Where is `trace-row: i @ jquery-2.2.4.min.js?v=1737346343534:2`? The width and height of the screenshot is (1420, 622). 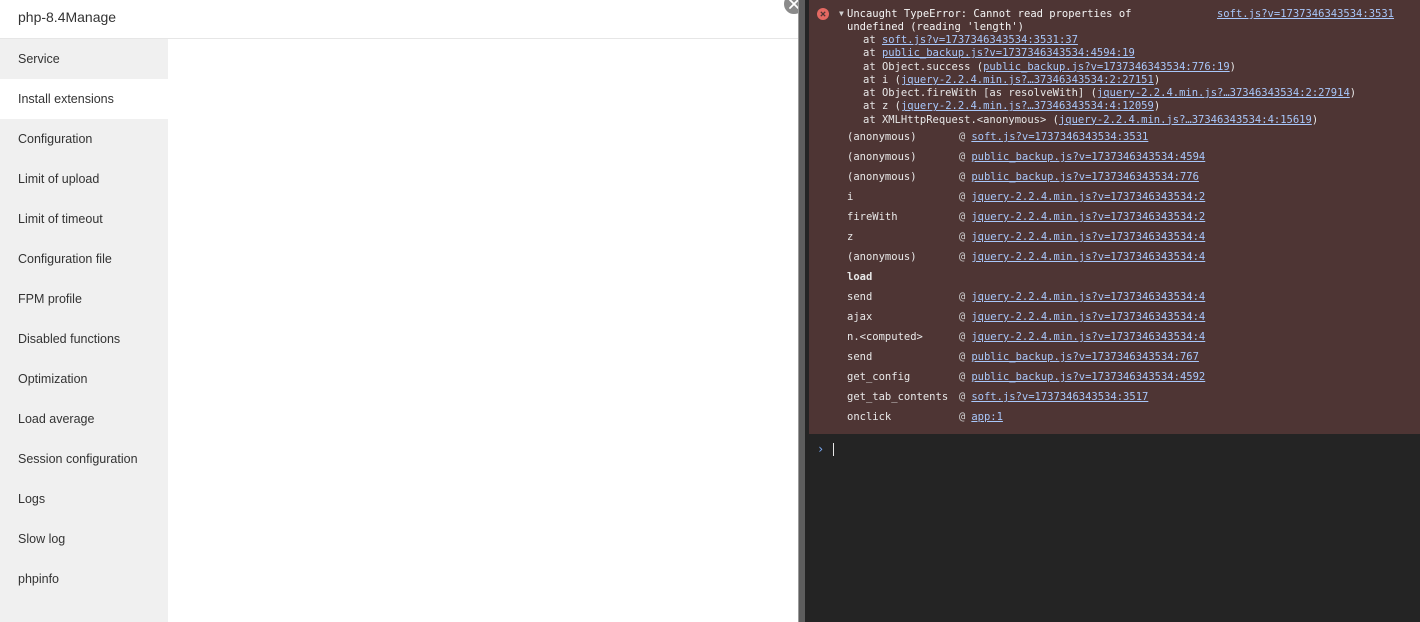 trace-row: i @ jquery-2.2.4.min.js?v=1737346343534:2 is located at coordinates (1026, 198).